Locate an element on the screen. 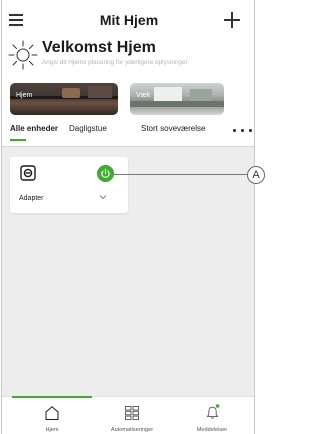 The height and width of the screenshot is (434, 320). bell-icon is located at coordinates (213, 411).